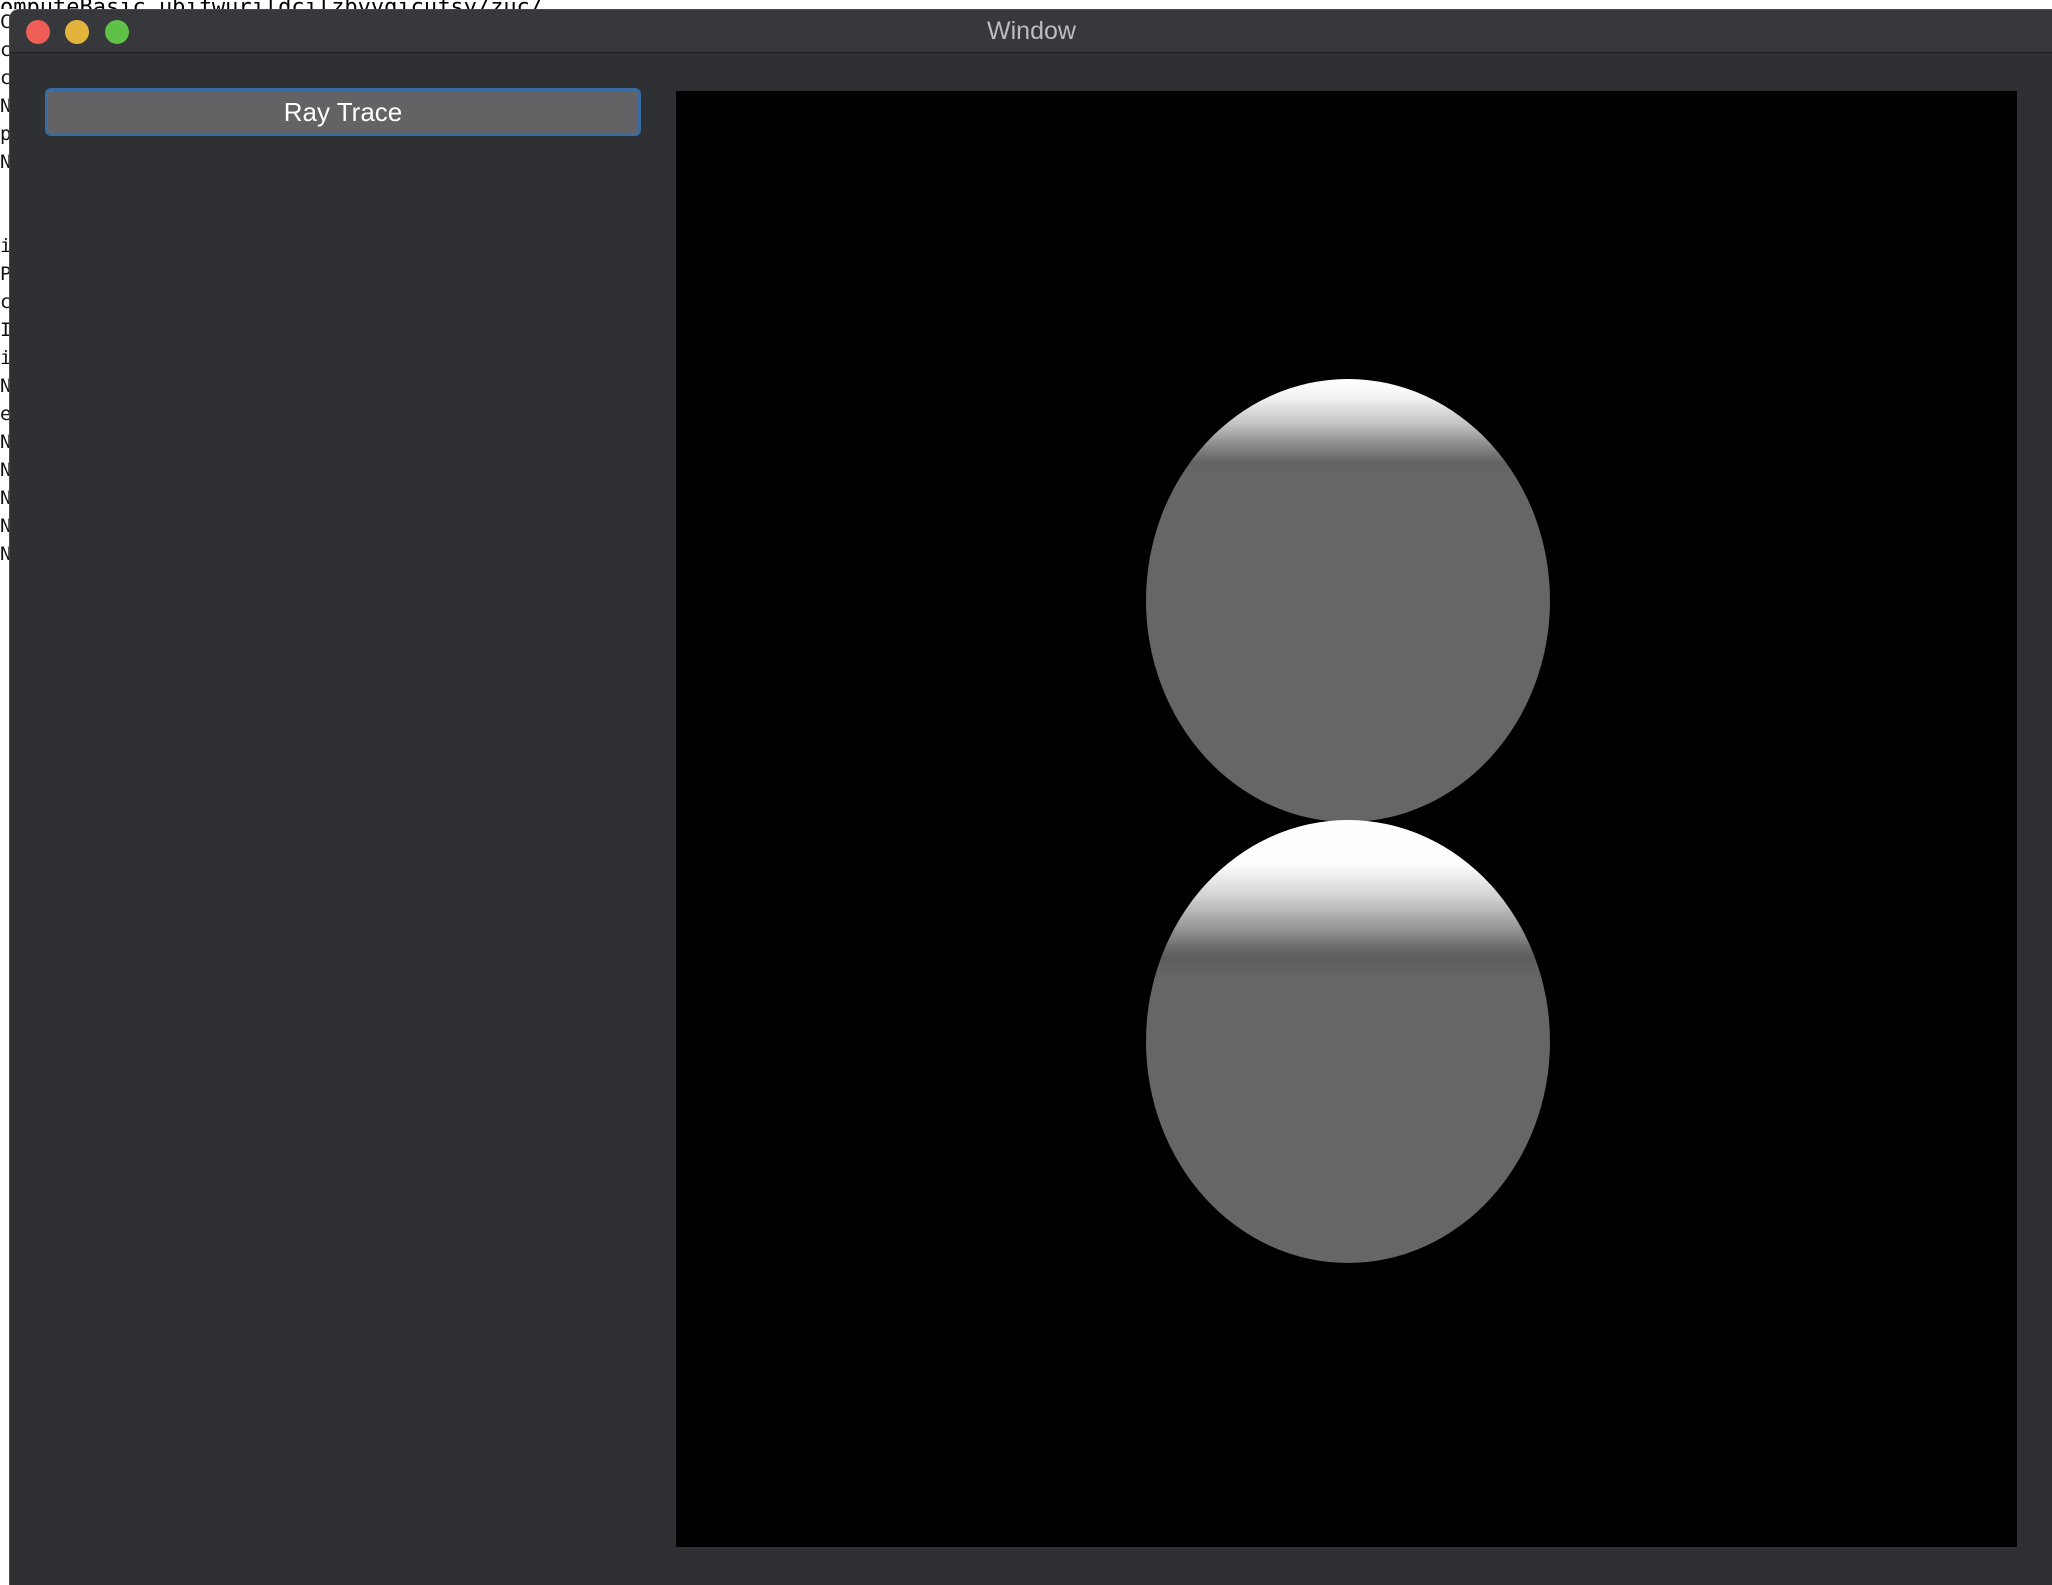 This screenshot has width=2052, height=1585. I want to click on bottom-sphere, so click(1348, 1041).